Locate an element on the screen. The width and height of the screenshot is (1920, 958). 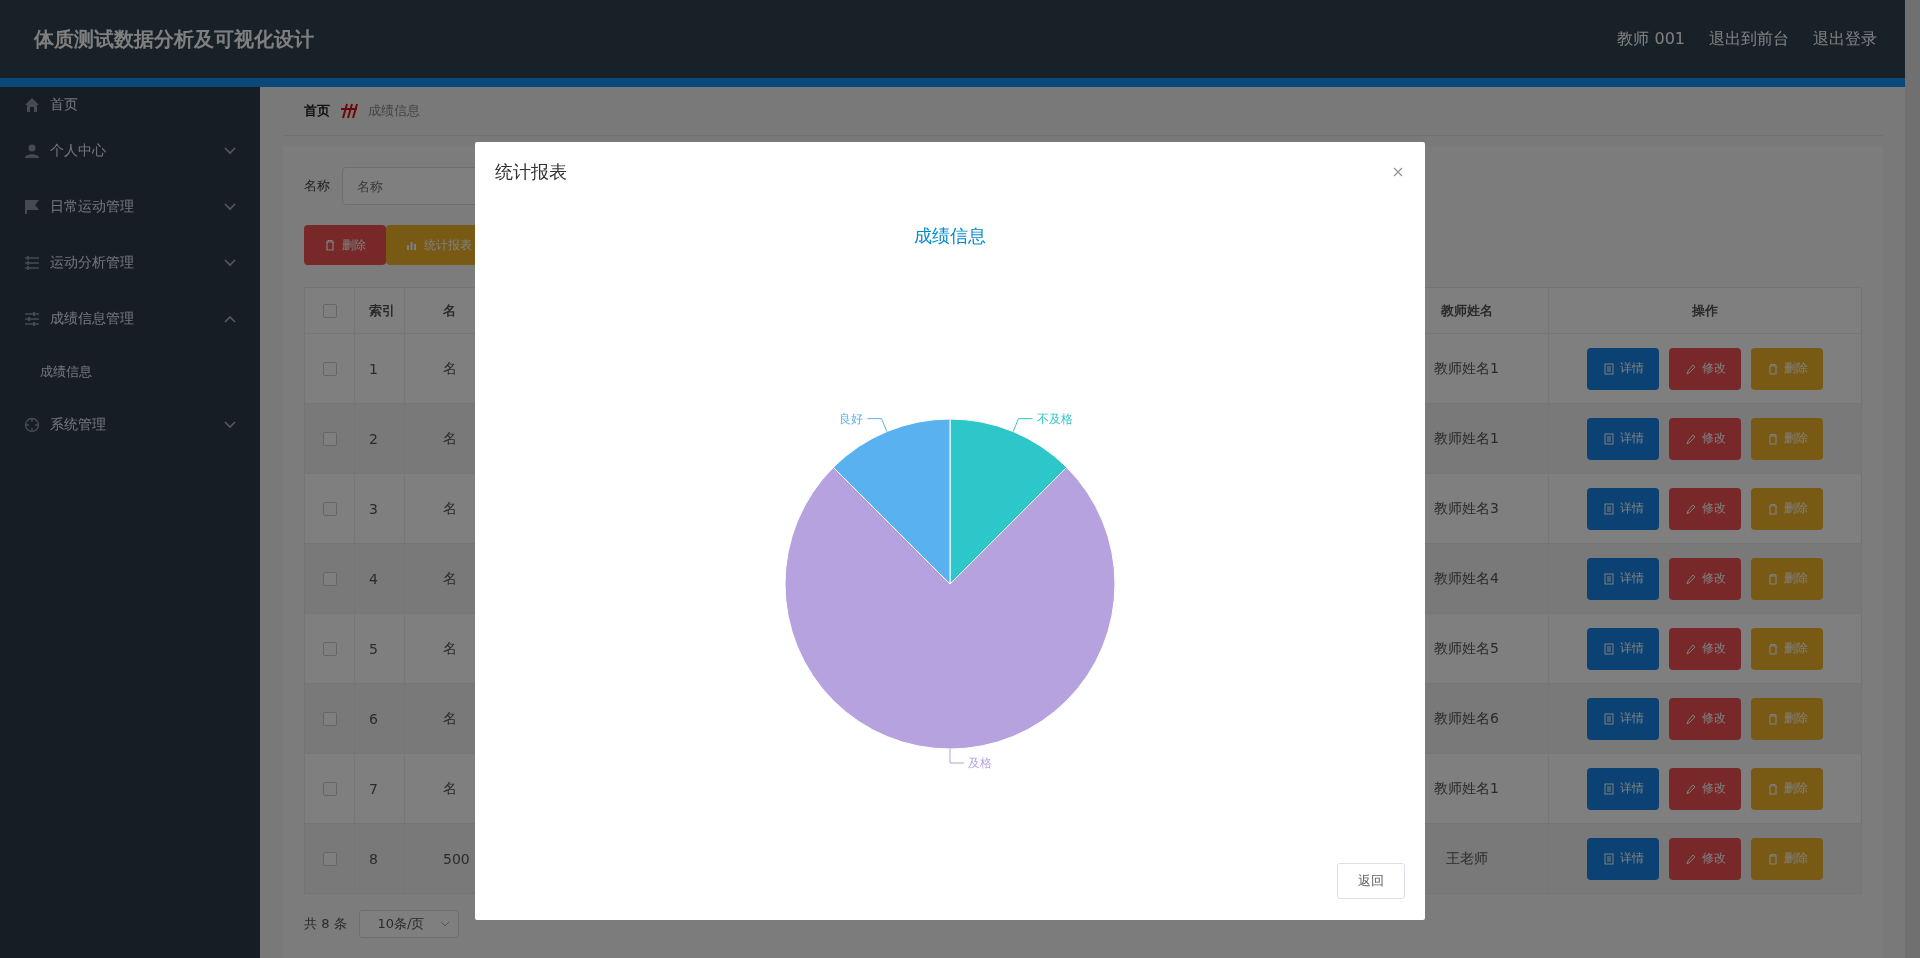
home-icon is located at coordinates (32, 105).